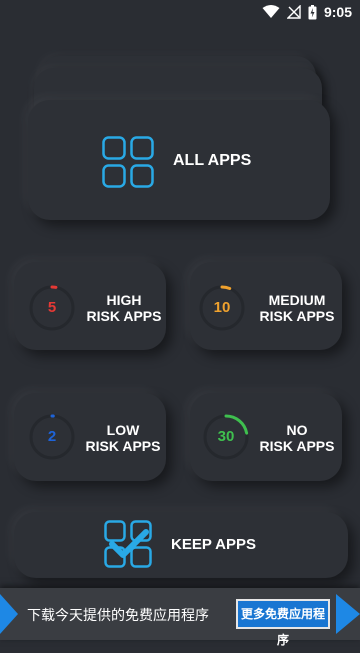 The width and height of the screenshot is (360, 653). I want to click on low-risk-count: 2, so click(52, 436).